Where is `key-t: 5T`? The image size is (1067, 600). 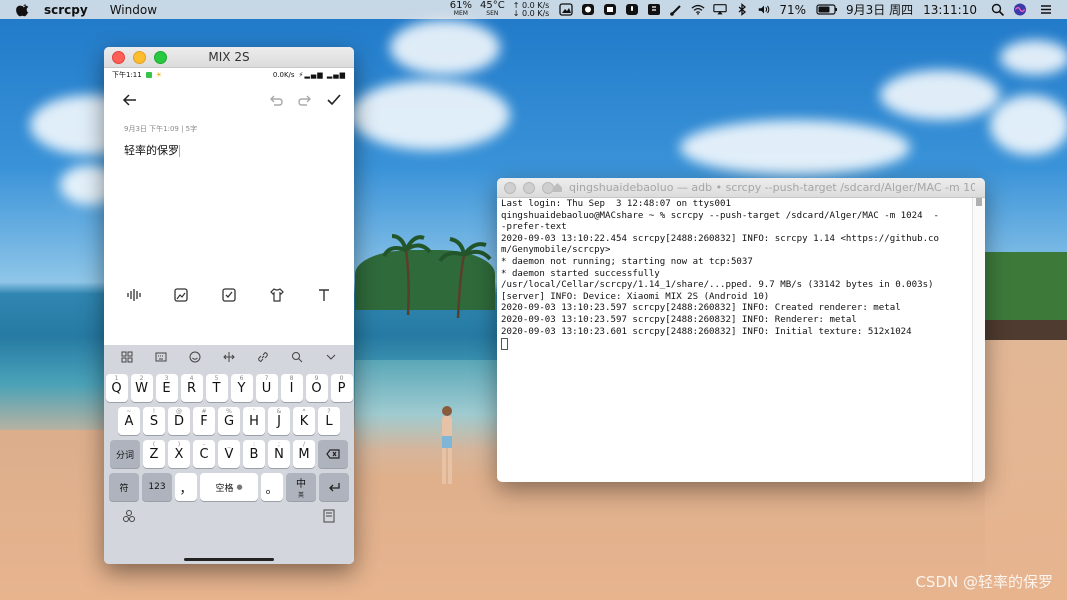
key-t: 5T is located at coordinates (216, 388).